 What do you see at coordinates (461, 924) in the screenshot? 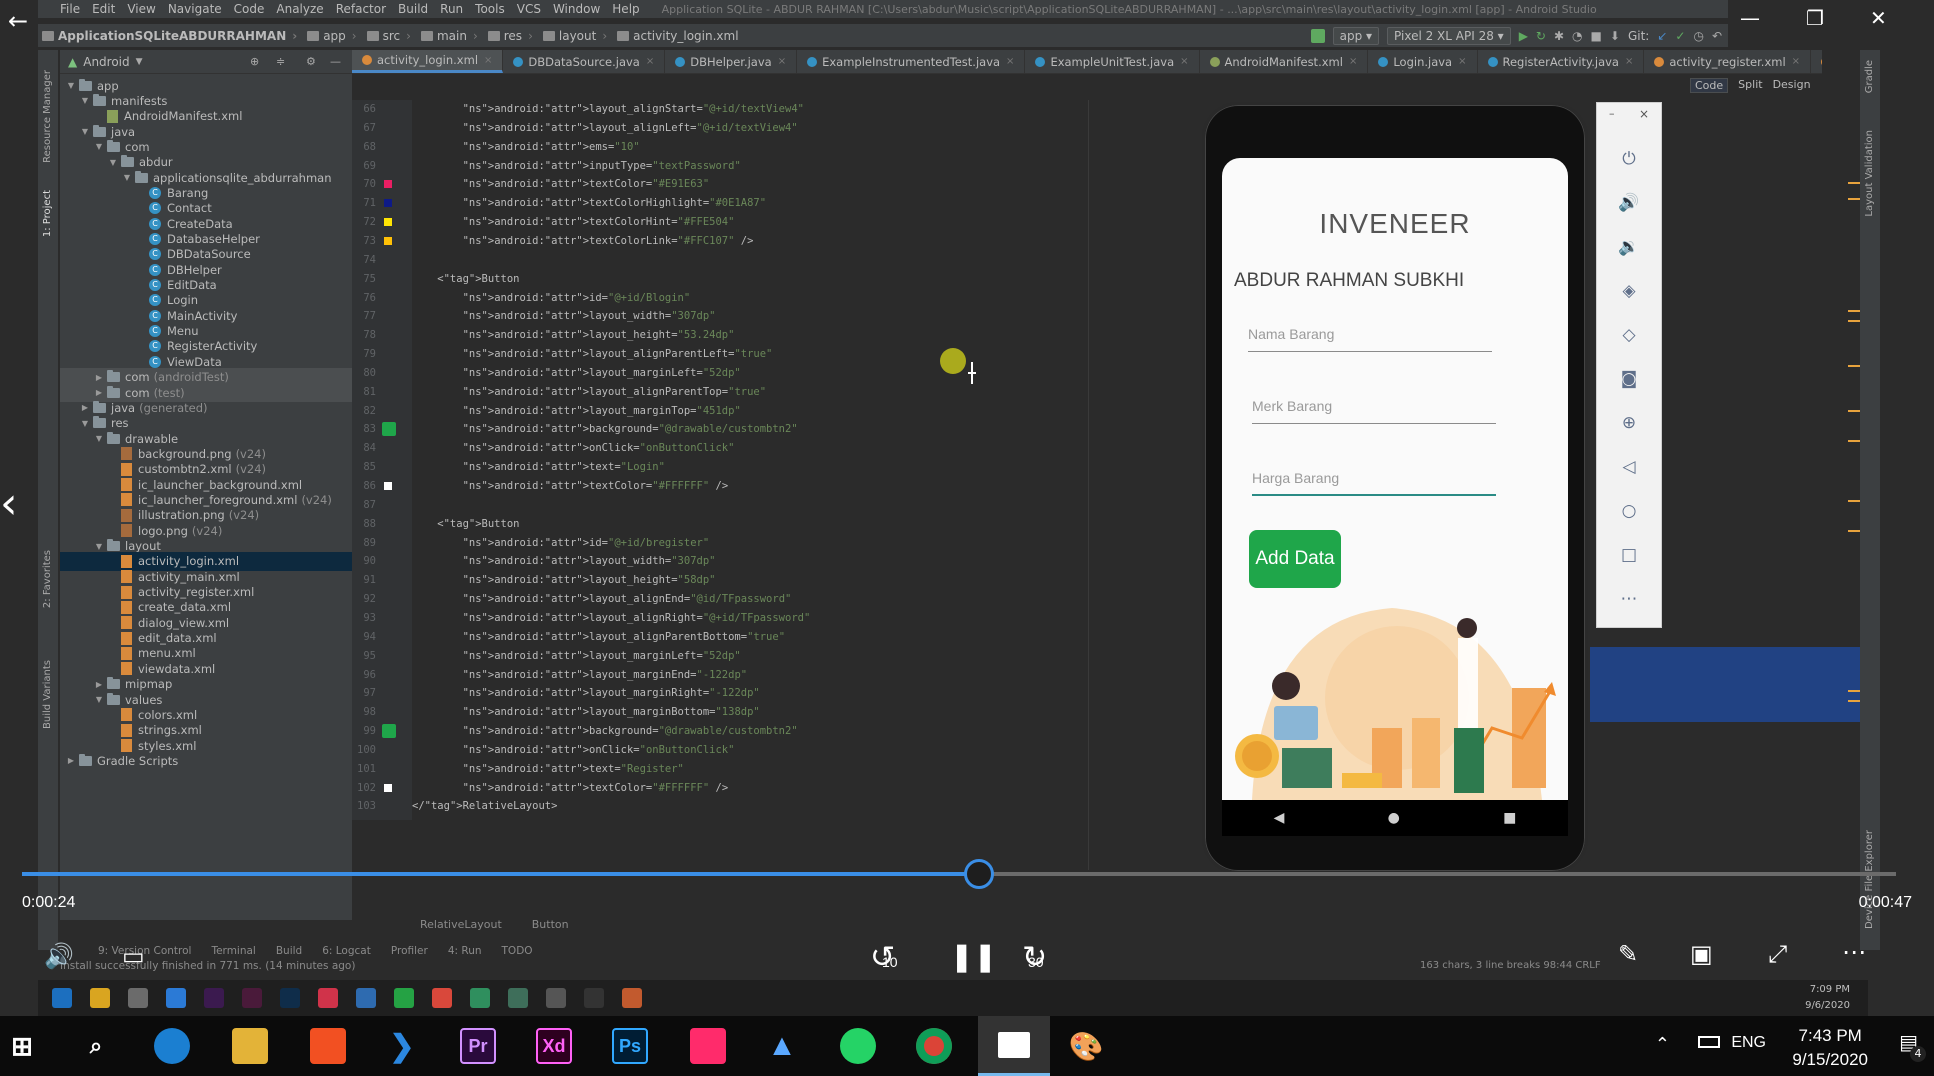
I see `xml-crumb-relativelayout: RelativeLayout` at bounding box center [461, 924].